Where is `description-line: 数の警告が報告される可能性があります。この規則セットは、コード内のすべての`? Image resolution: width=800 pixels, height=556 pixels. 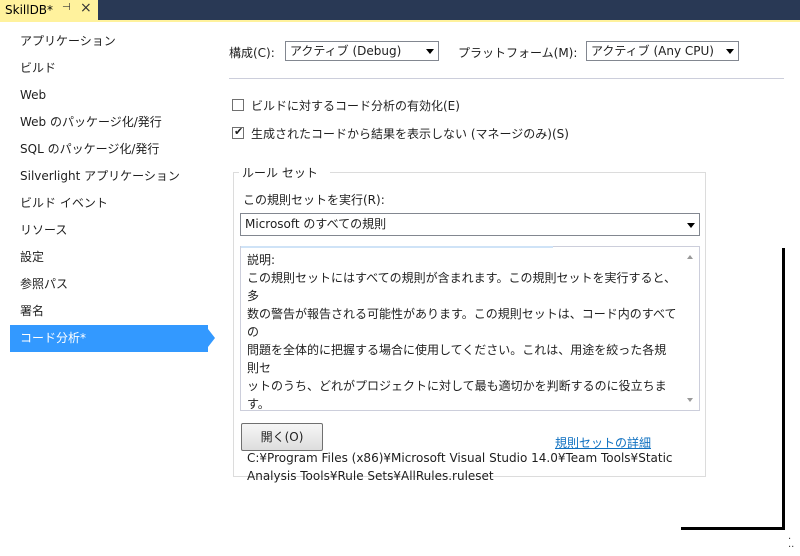
description-line: 数の警告が報告される可能性があります。この規則セットは、コード内のすべての is located at coordinates (462, 323).